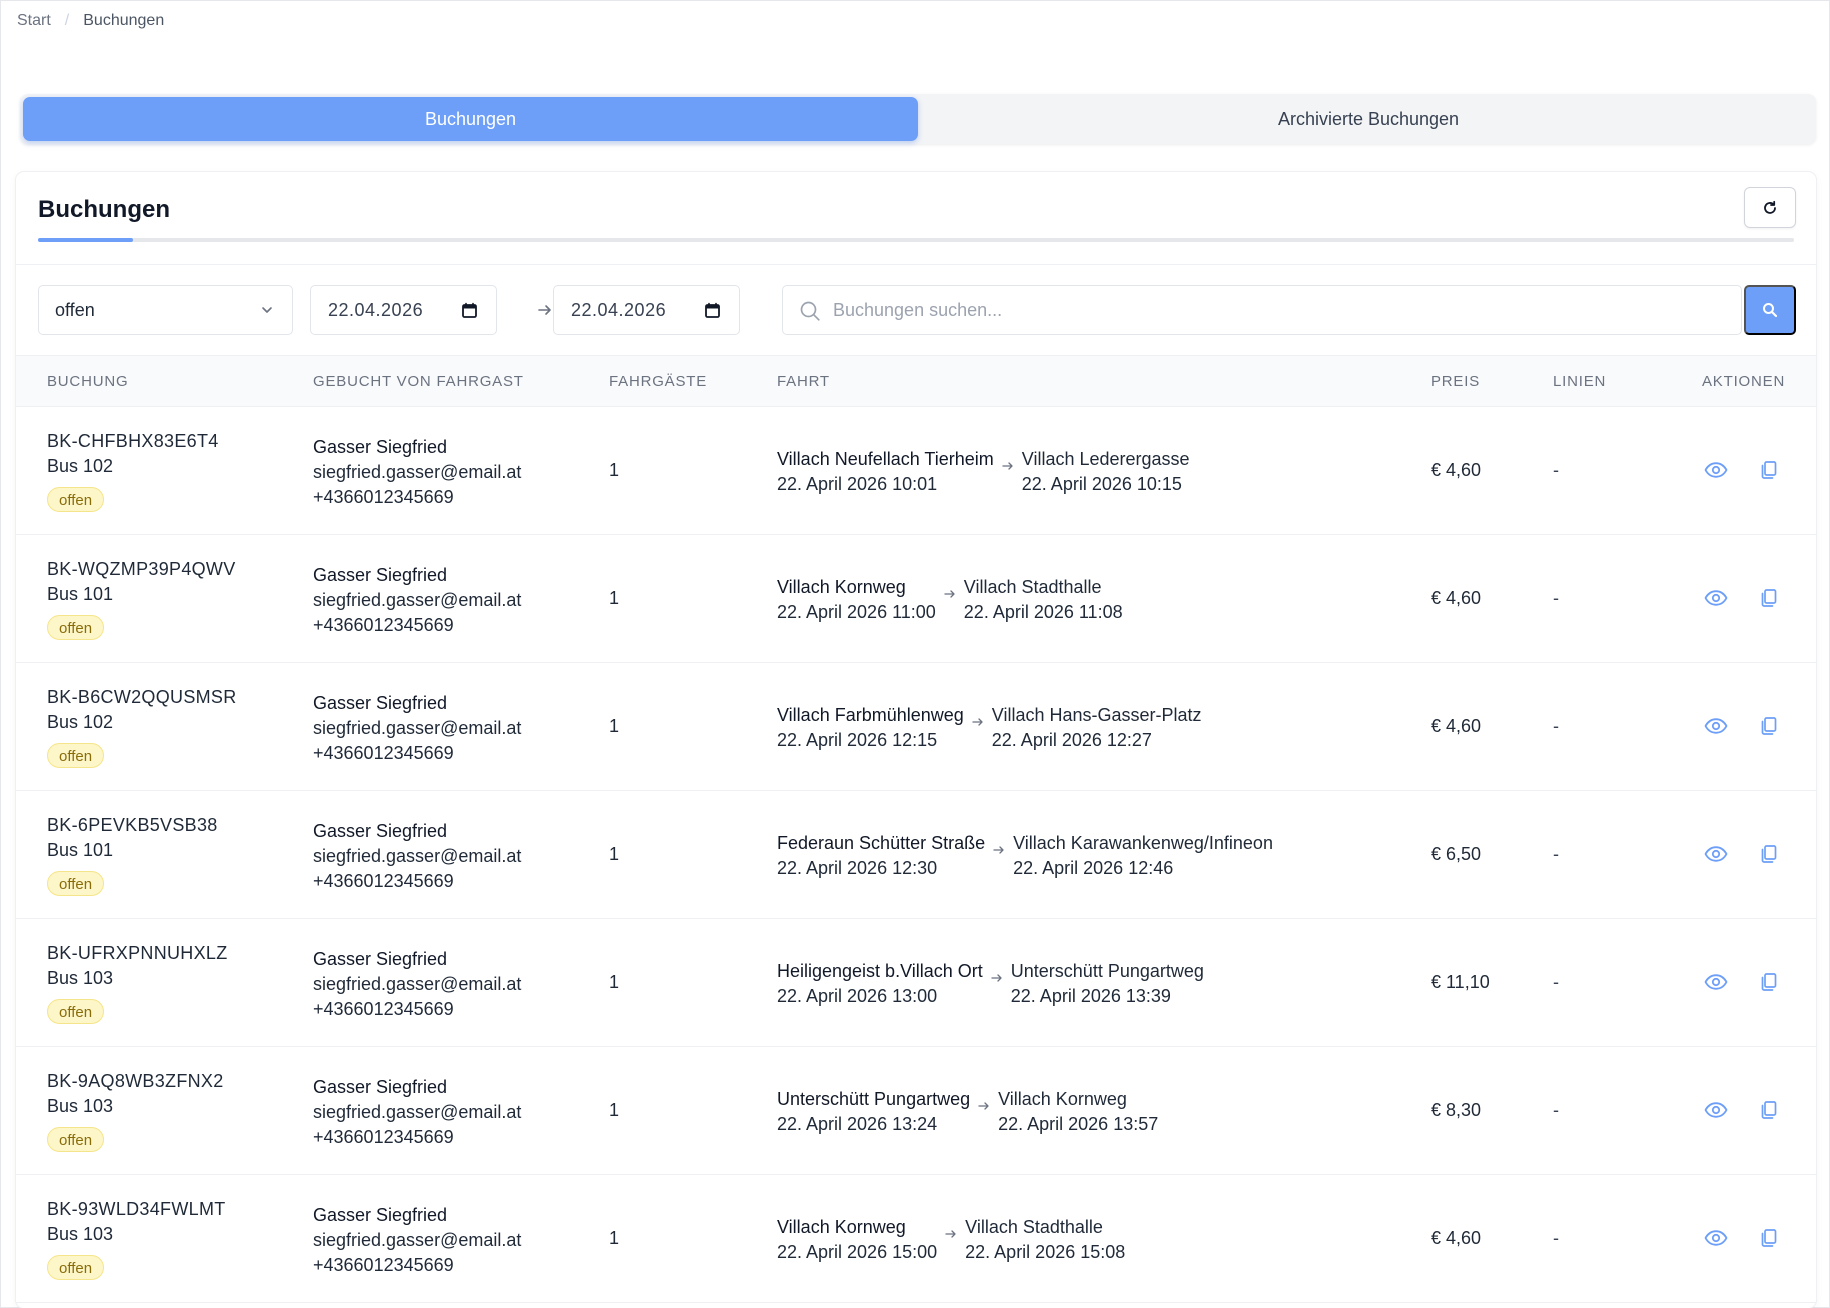 The image size is (1830, 1308). I want to click on breadcrumb-home: Start, so click(34, 21).